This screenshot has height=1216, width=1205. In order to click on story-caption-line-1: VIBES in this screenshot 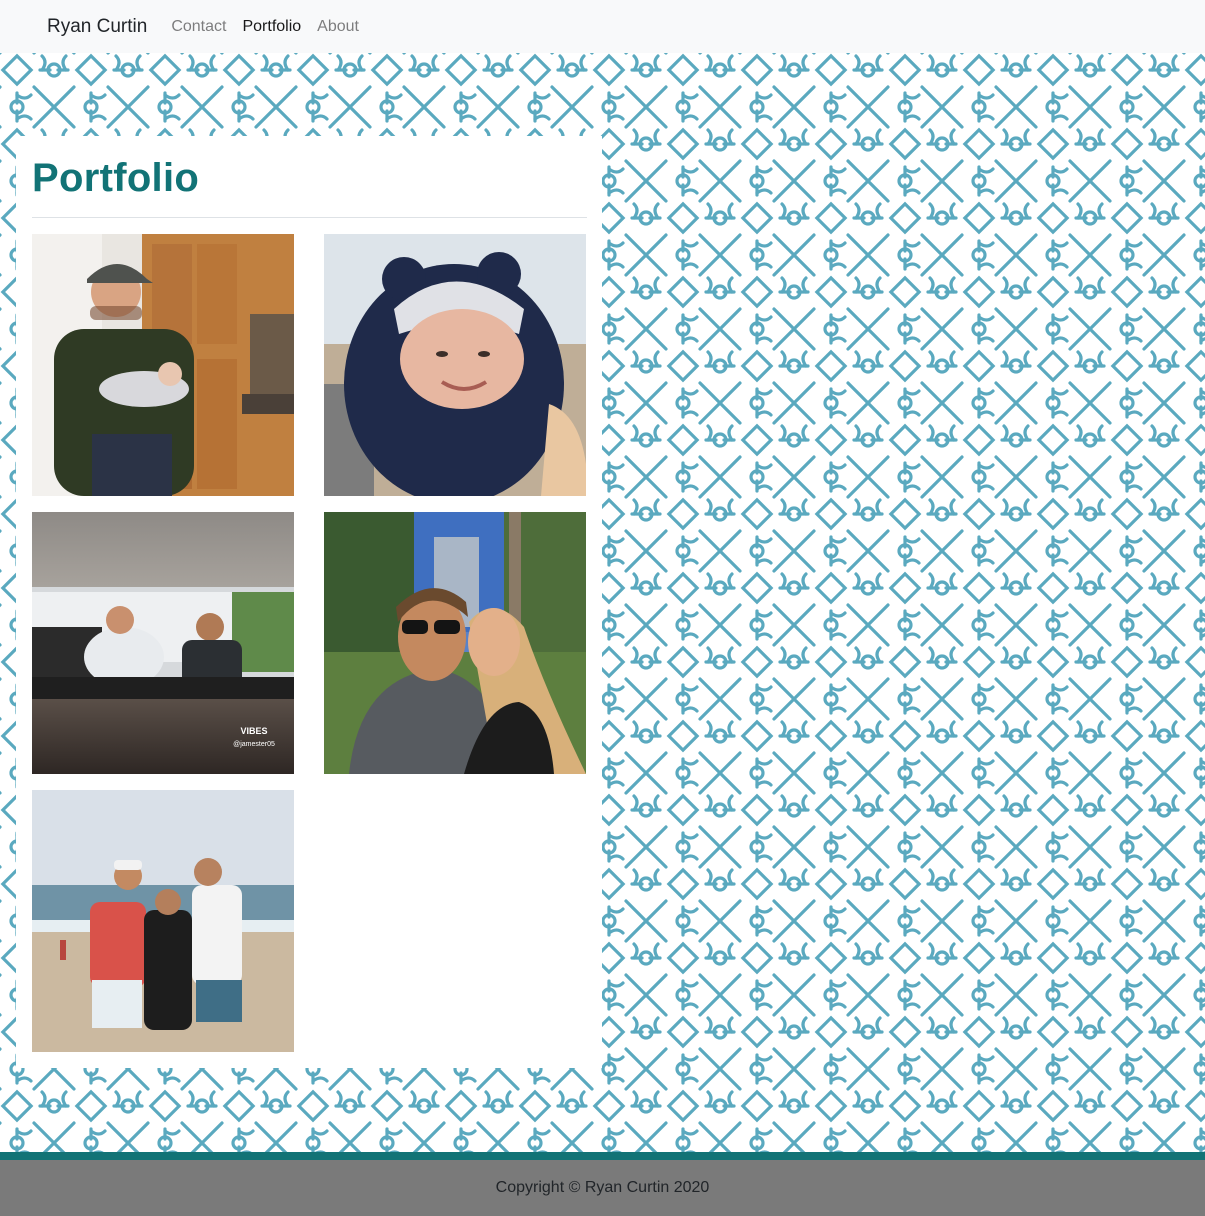, I will do `click(253, 731)`.